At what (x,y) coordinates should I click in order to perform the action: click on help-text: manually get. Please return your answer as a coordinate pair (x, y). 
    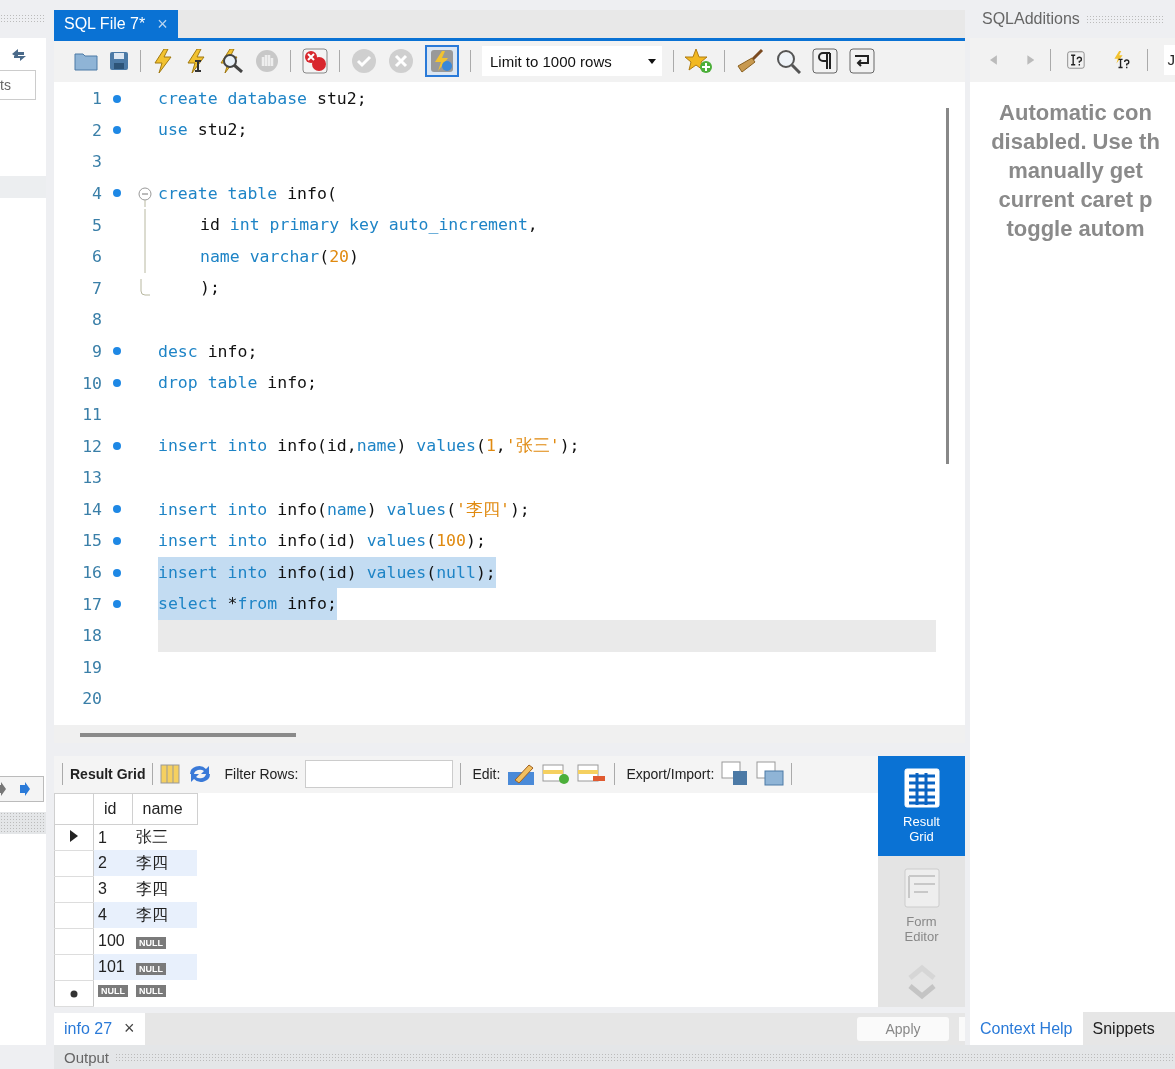
    Looking at the image, I should click on (1075, 171).